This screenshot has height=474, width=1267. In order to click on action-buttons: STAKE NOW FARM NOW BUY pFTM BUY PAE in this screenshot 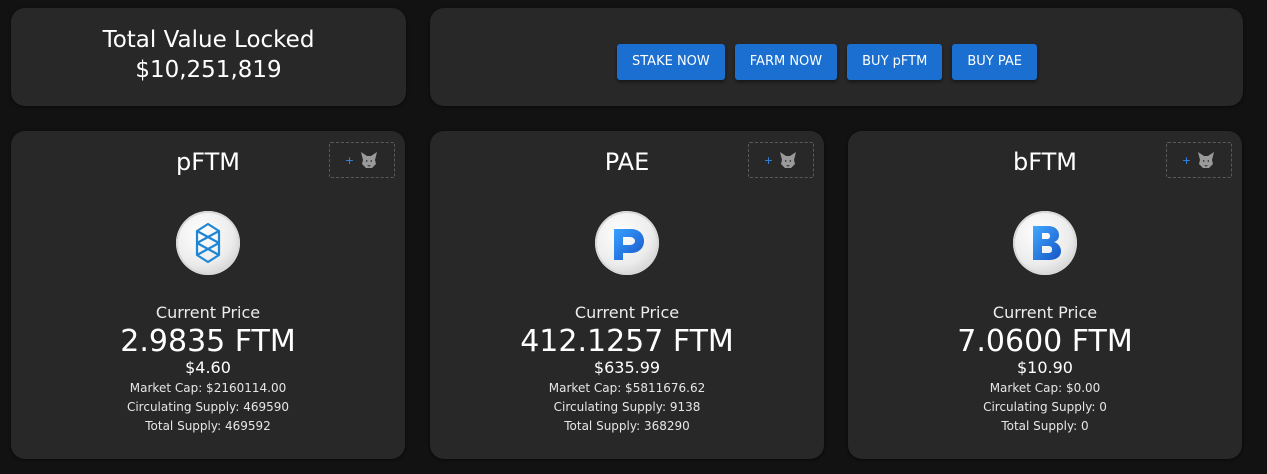, I will do `click(827, 62)`.